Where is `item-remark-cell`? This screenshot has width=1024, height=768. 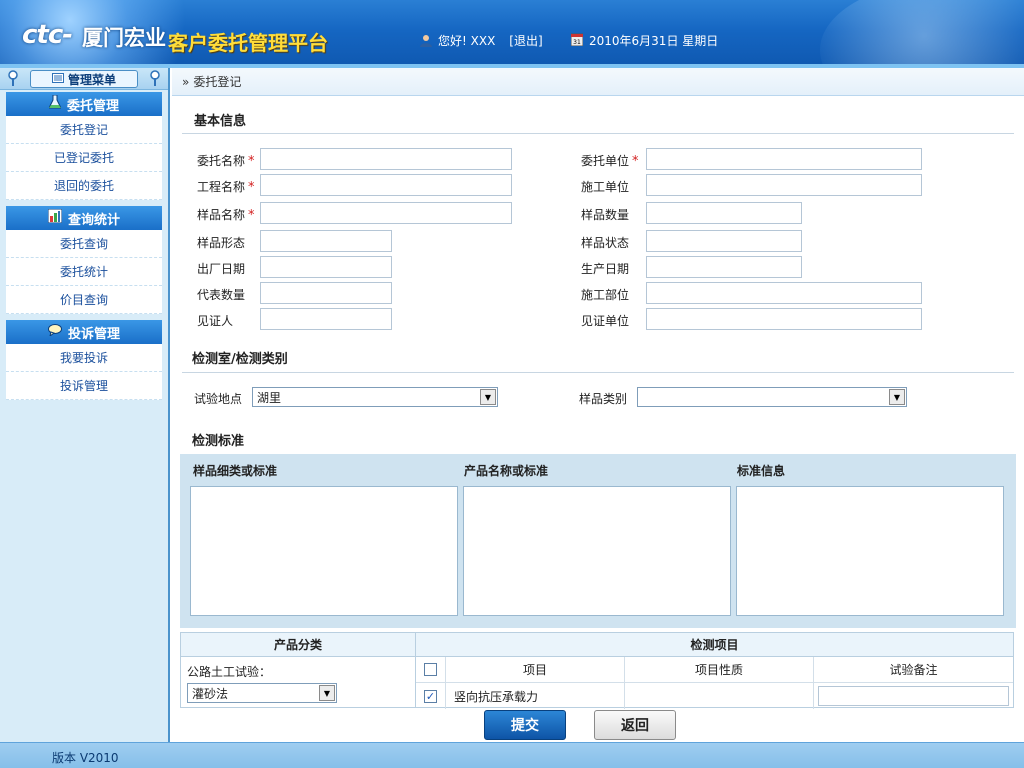
item-remark-cell is located at coordinates (913, 696).